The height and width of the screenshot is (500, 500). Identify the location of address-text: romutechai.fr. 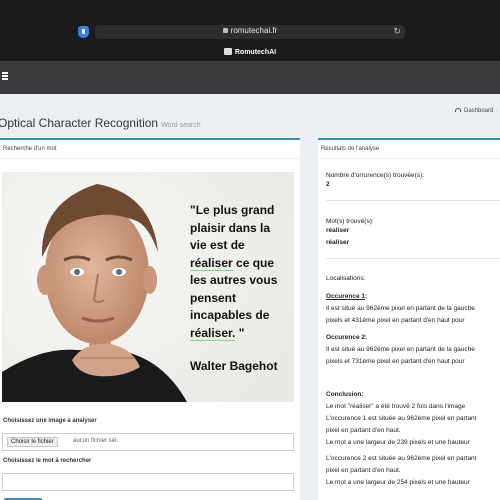
(250, 30).